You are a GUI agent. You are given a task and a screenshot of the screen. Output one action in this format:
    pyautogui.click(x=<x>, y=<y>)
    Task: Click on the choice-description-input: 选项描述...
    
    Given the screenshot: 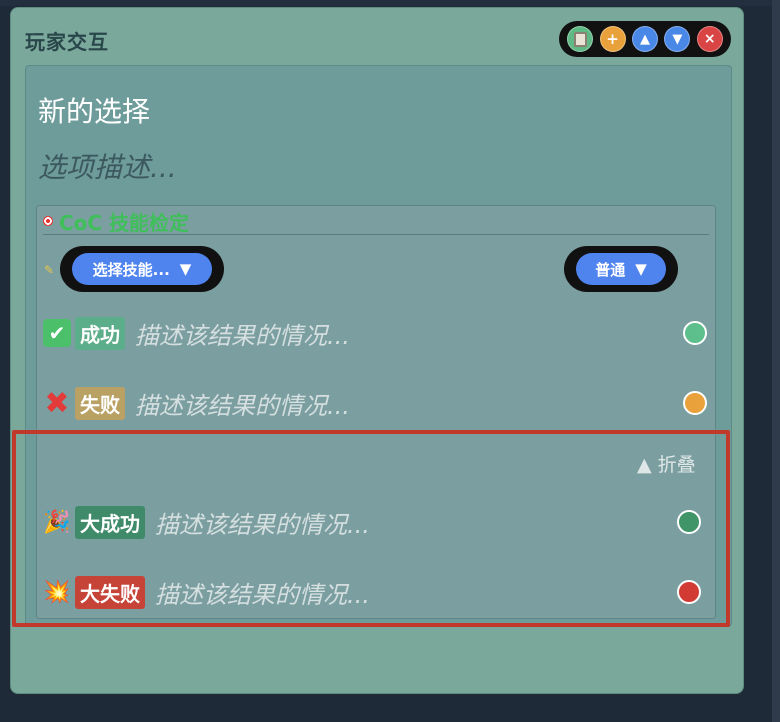 What is the action you would take?
    pyautogui.click(x=107, y=166)
    